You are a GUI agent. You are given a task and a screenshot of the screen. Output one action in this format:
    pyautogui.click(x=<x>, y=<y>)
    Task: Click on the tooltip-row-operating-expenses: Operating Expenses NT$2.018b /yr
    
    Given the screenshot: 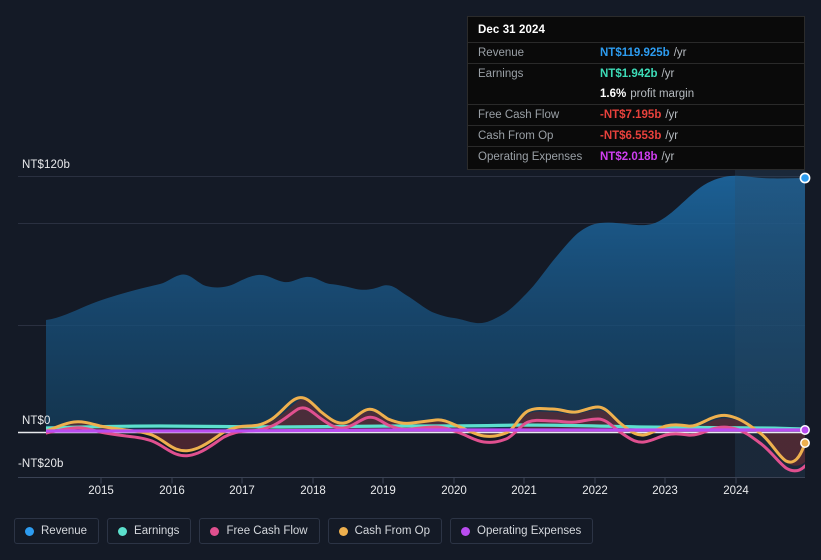 What is the action you would take?
    pyautogui.click(x=636, y=156)
    